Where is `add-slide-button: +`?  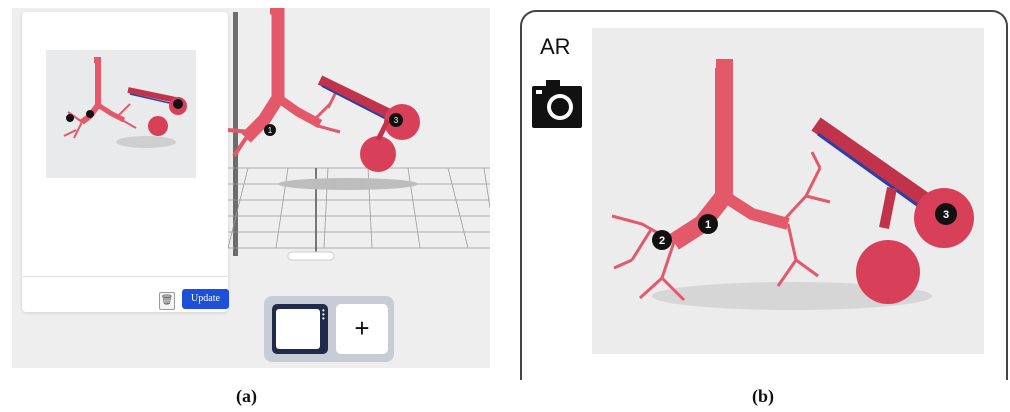 add-slide-button: + is located at coordinates (362, 329).